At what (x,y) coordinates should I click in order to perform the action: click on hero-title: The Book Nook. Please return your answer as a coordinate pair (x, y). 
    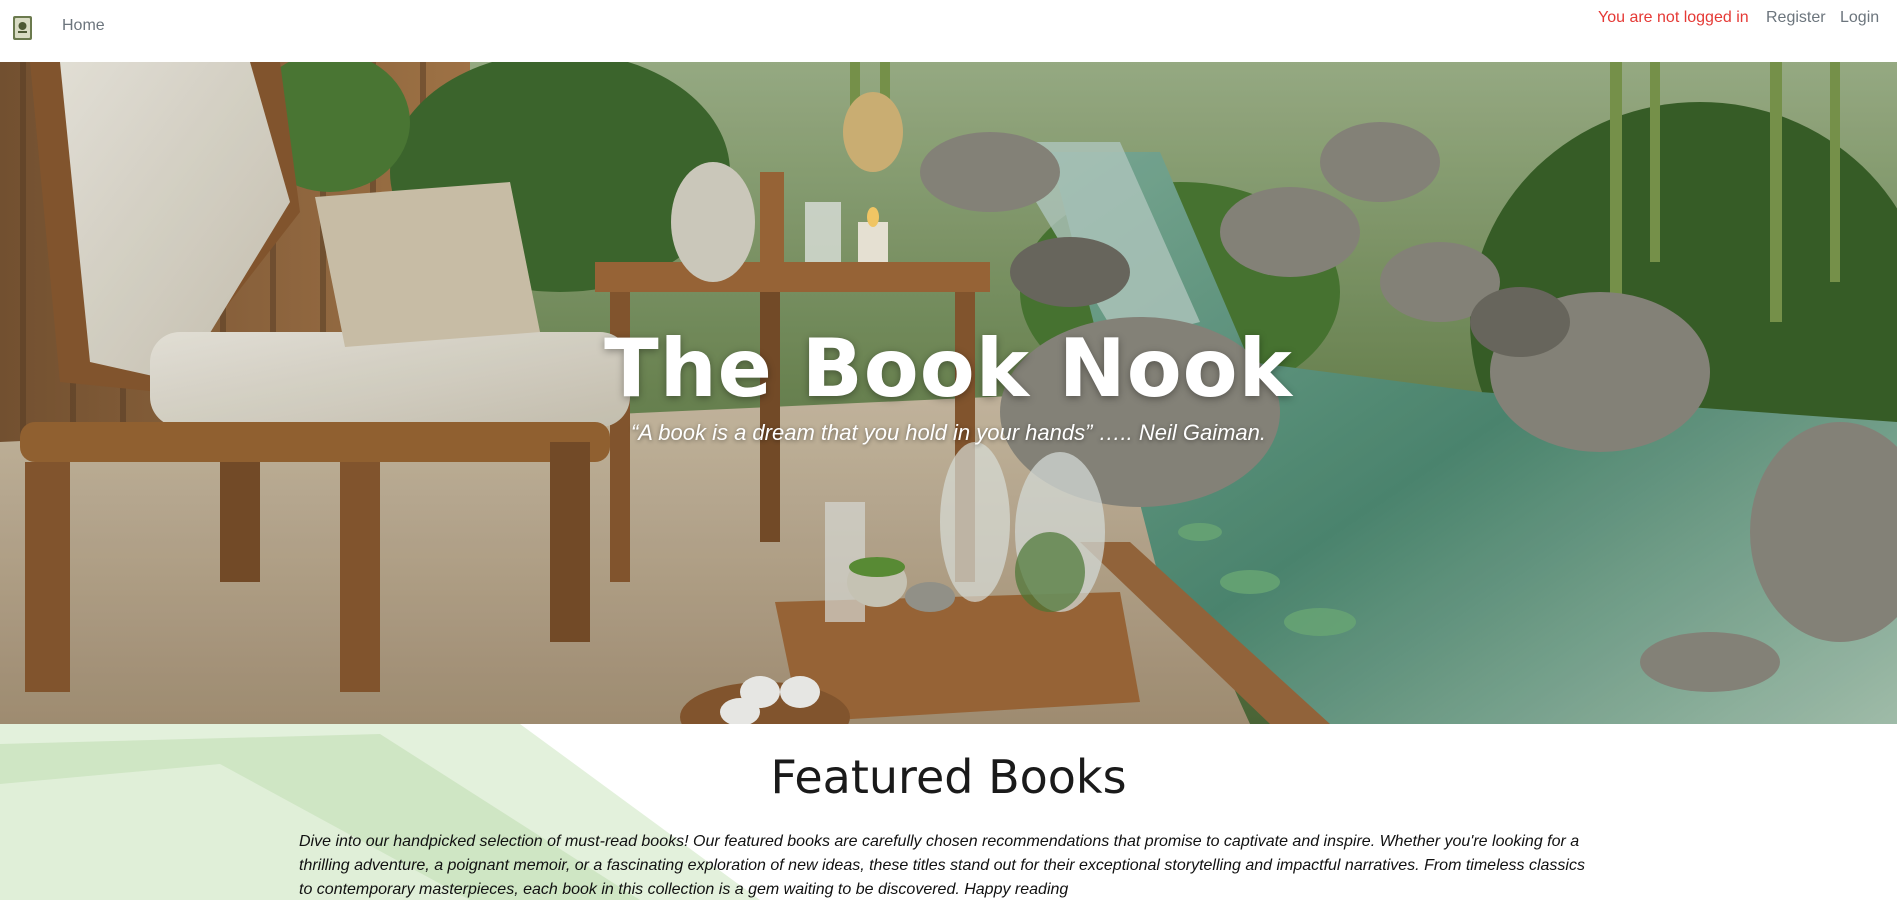
    Looking at the image, I should click on (948, 368).